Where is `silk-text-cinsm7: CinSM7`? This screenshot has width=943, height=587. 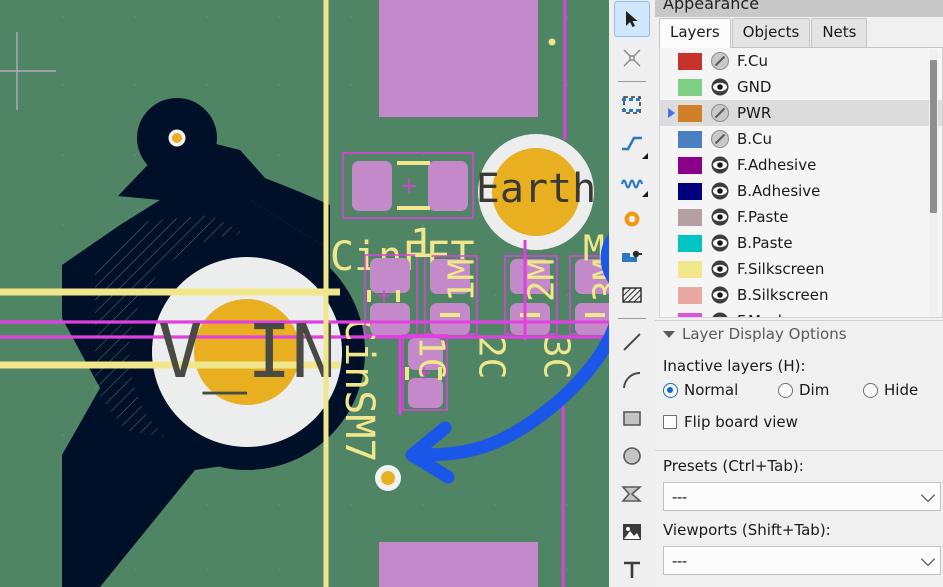
silk-text-cinsm7: CinSM7 is located at coordinates (359, 390).